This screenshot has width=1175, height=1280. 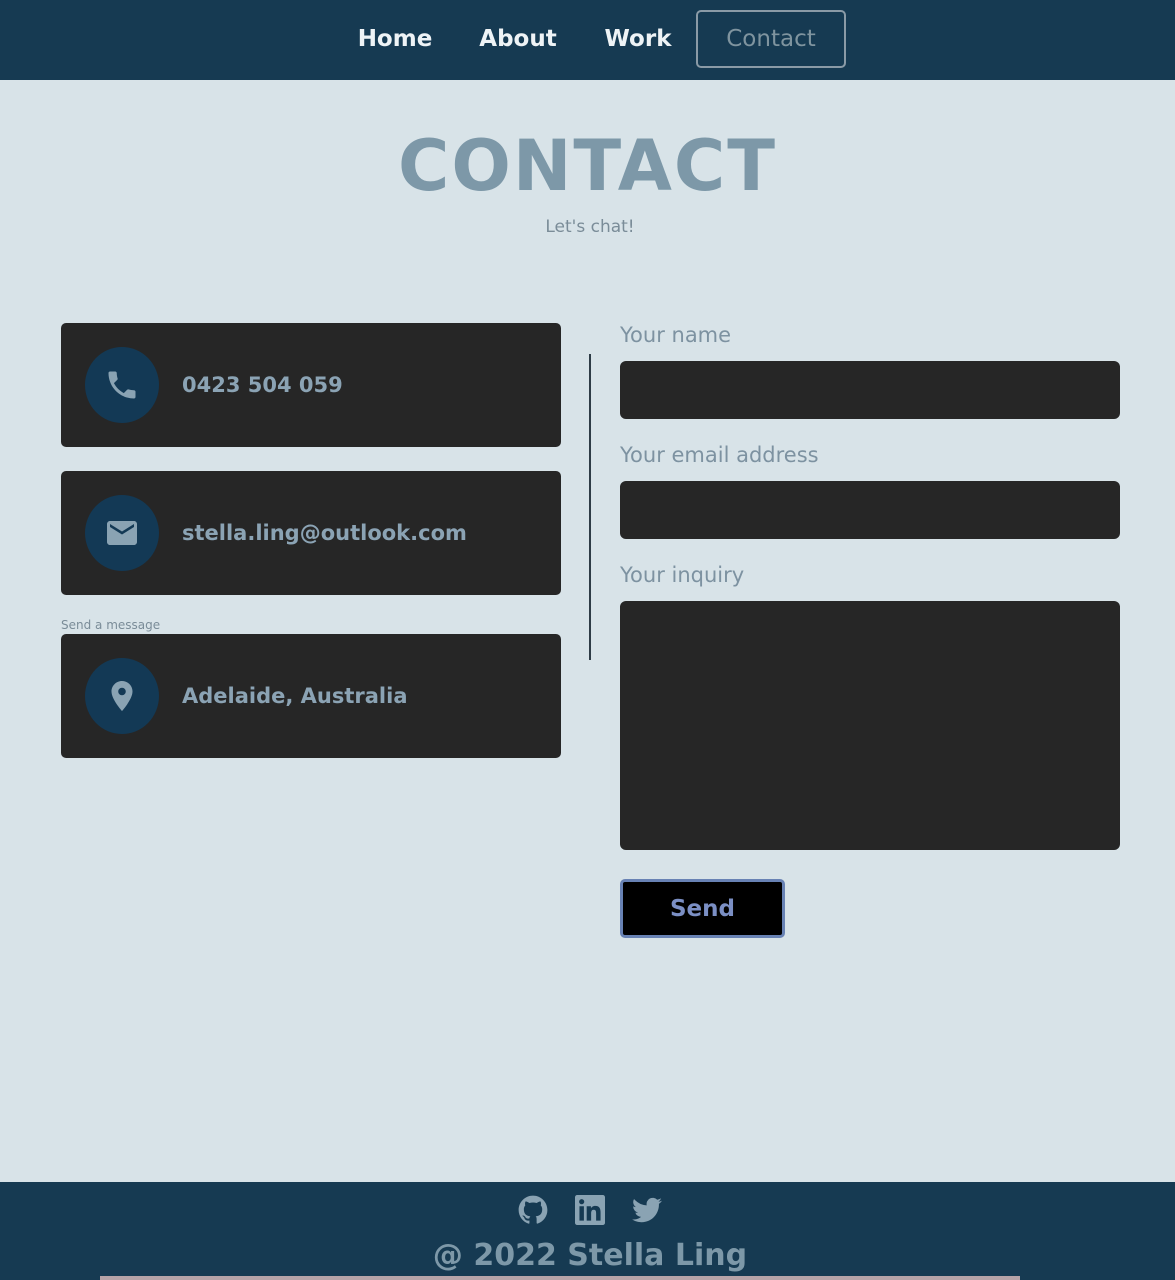 What do you see at coordinates (870, 725) in the screenshot?
I see `inquiry-textarea` at bounding box center [870, 725].